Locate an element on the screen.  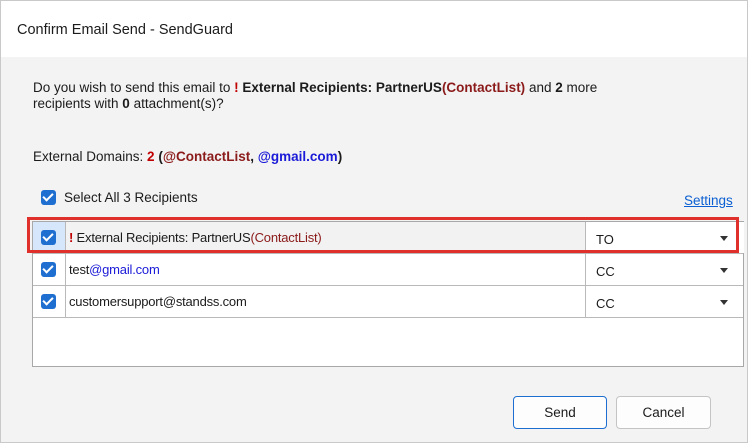
dialog-title: Confirm Email Send - SendGuard is located at coordinates (125, 30).